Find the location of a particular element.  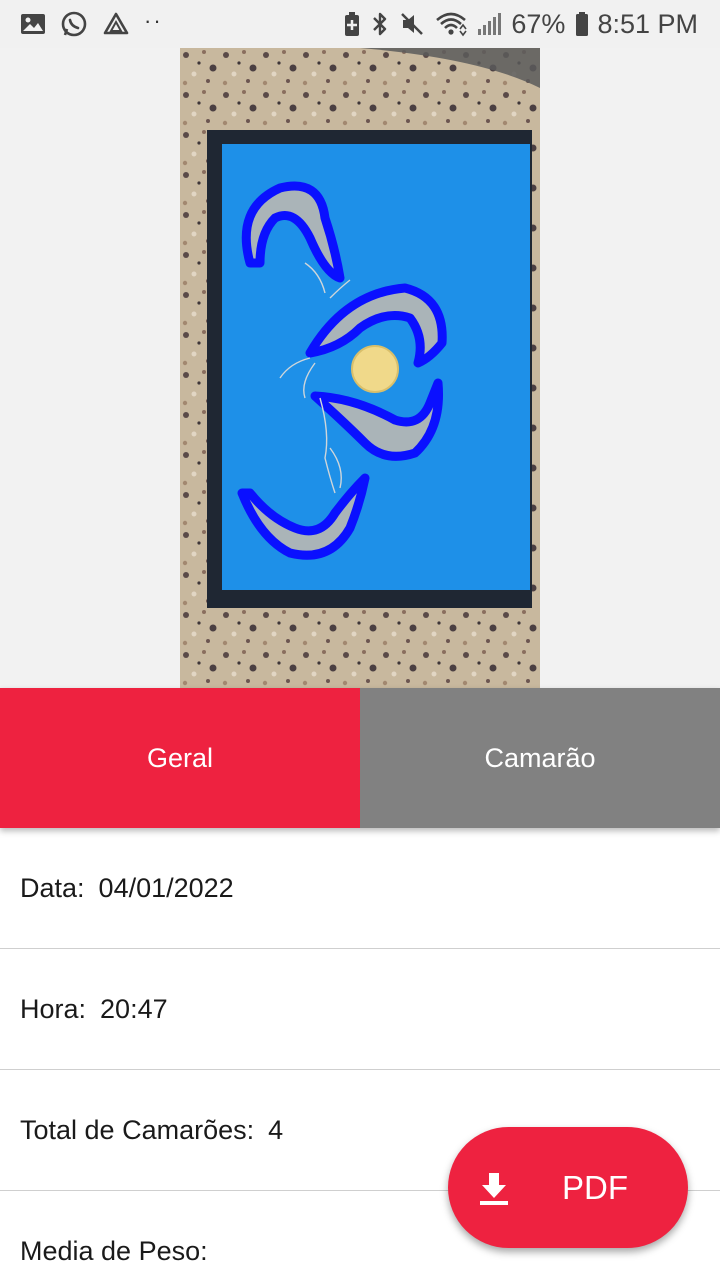

tab-geral: Geral is located at coordinates (180, 758).